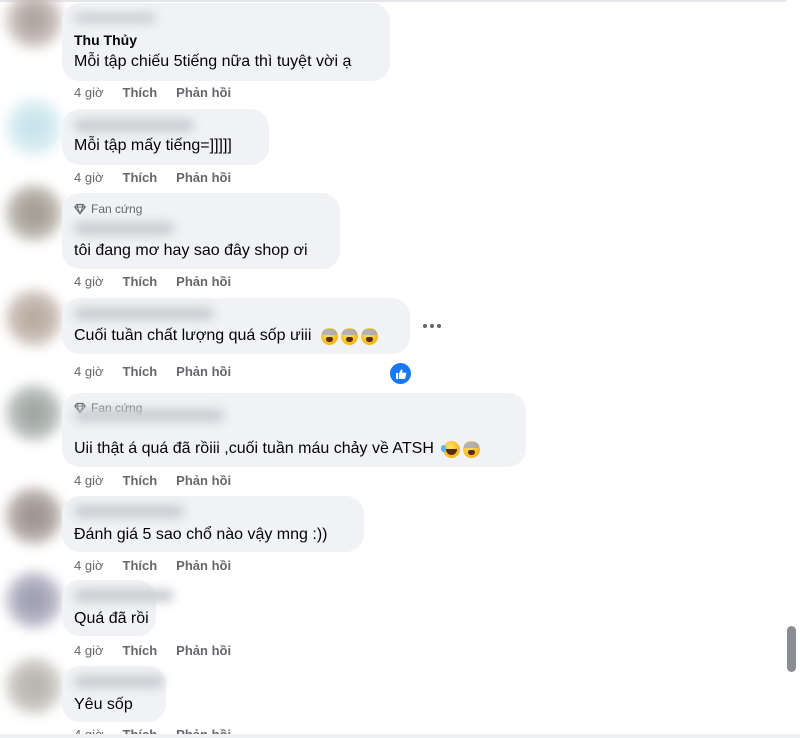 The width and height of the screenshot is (800, 738). I want to click on comment-text-content: Cuối tuần chất lượng quá sốp ưiii, so click(193, 335).